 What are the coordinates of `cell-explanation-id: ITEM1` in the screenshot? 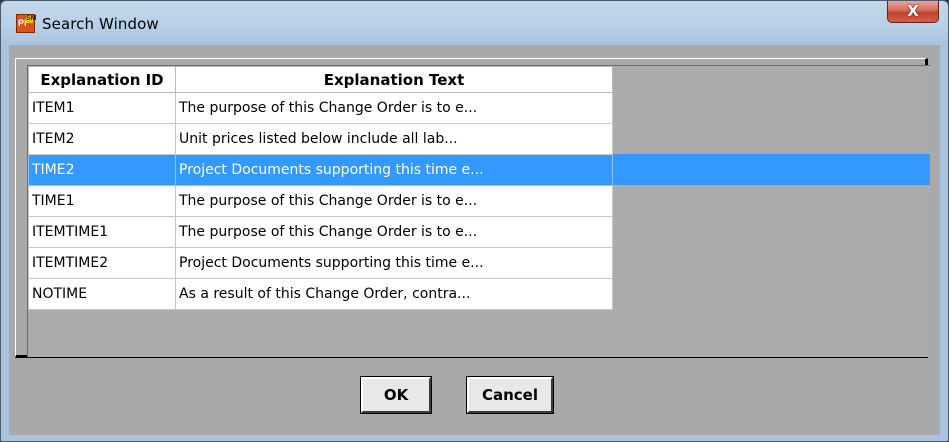 It's located at (102, 108).